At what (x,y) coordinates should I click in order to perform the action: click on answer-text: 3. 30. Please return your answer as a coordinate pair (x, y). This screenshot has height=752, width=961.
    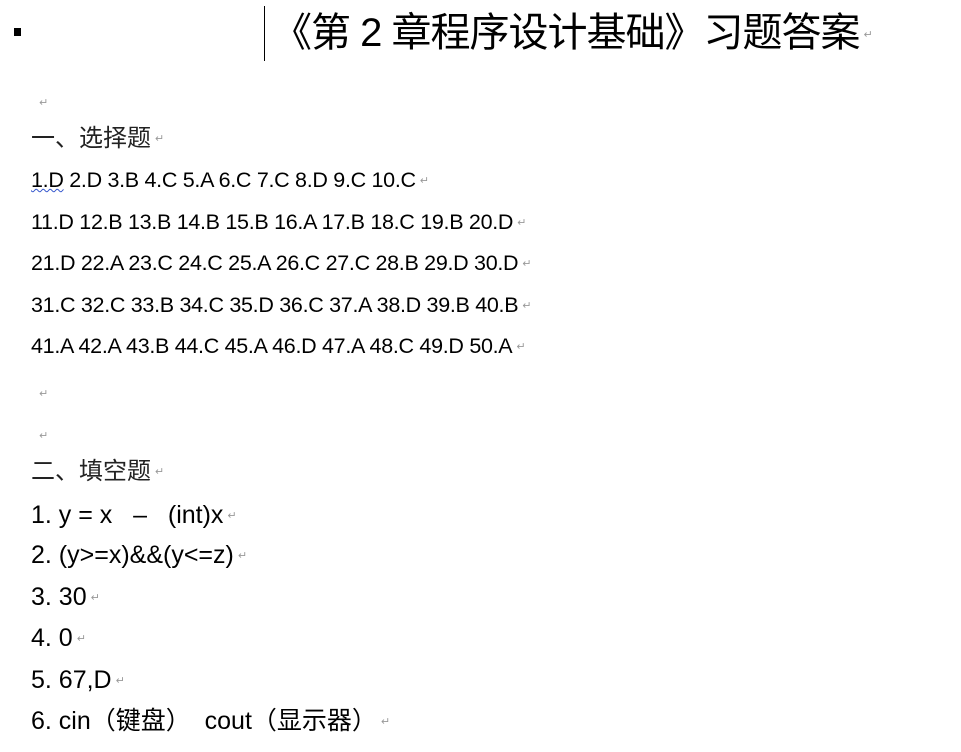
    Looking at the image, I should click on (59, 597).